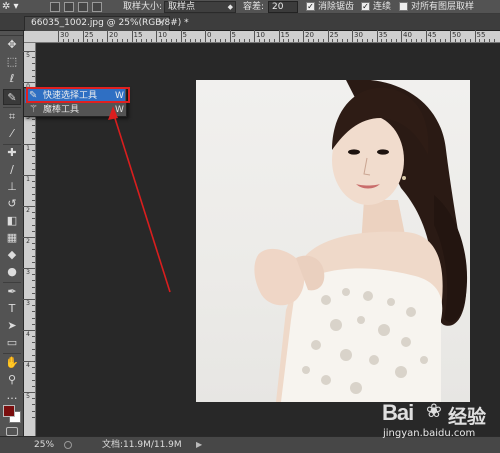  What do you see at coordinates (75, 110) in the screenshot?
I see `flyout-item-magic-wand: ⚚ 魔棒工具 W` at bounding box center [75, 110].